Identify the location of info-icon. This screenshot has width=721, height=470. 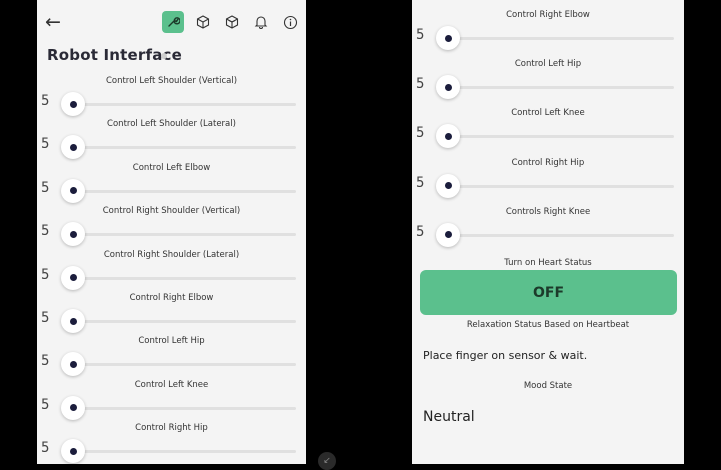
(290, 22).